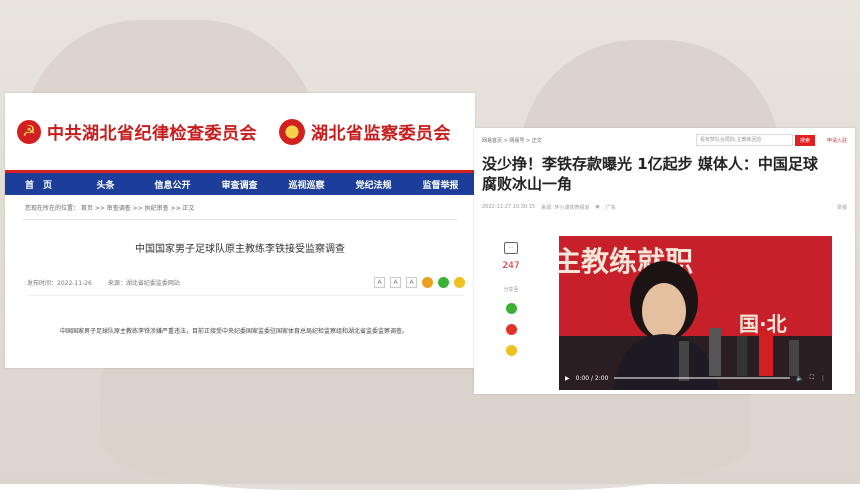 The width and height of the screenshot is (860, 490). Describe the element at coordinates (610, 208) in the screenshot. I see `location: 广东` at that location.